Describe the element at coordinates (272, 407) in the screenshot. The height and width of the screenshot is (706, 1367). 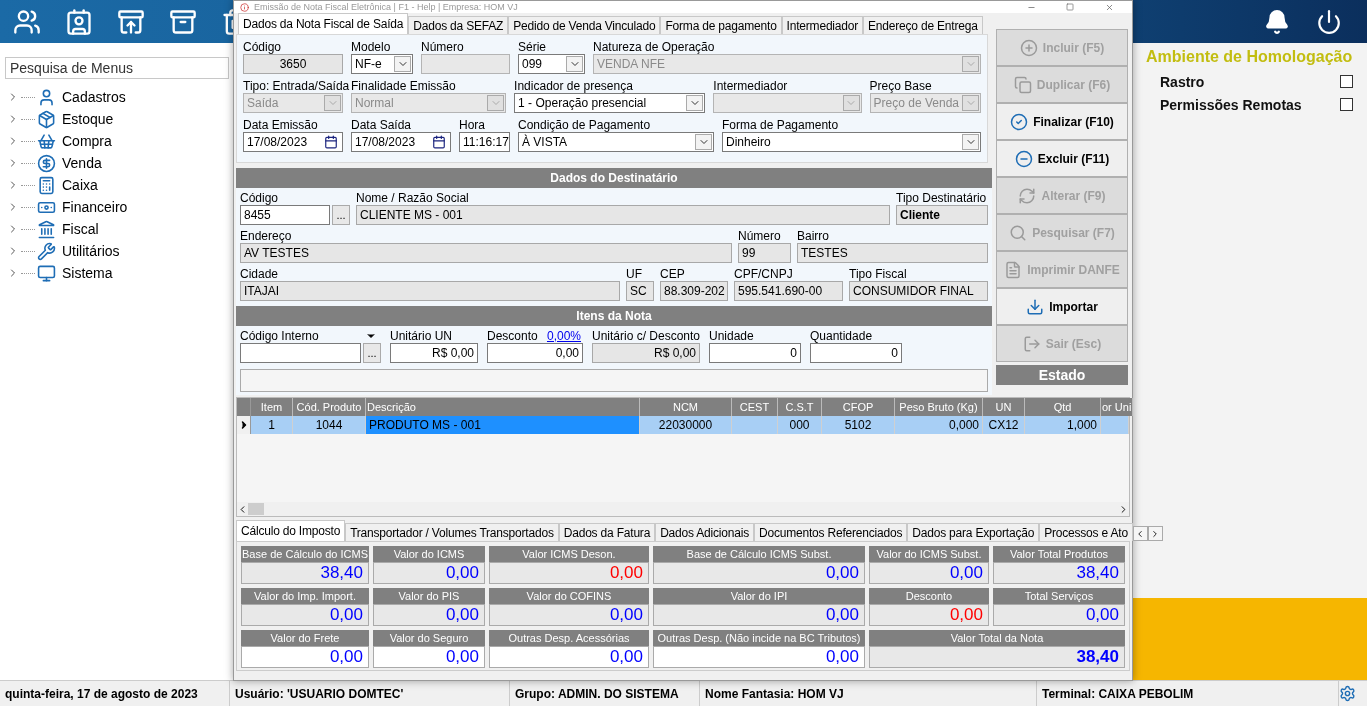
I see `column-header: Item` at that location.